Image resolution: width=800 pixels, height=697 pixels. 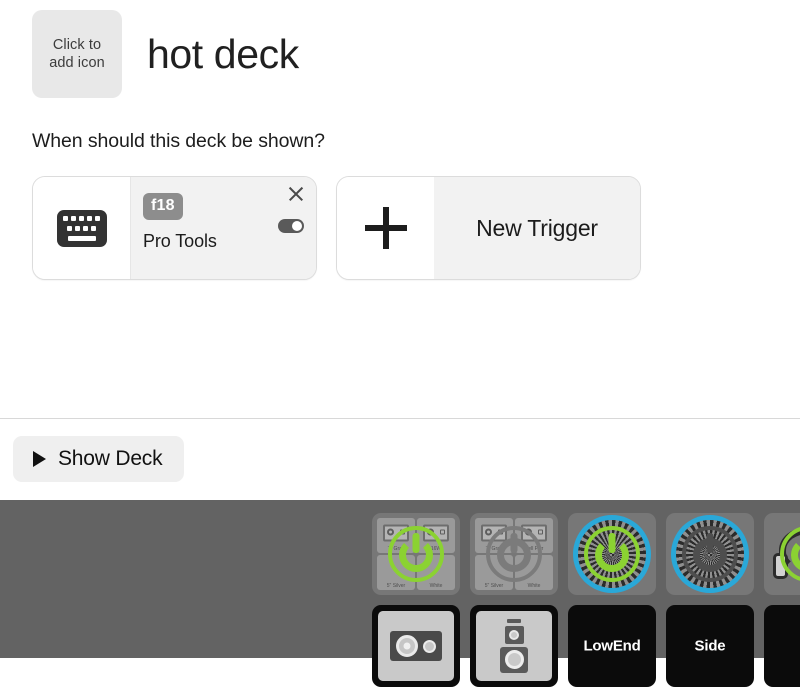 I want to click on trigger-icon-pane, so click(x=82, y=228).